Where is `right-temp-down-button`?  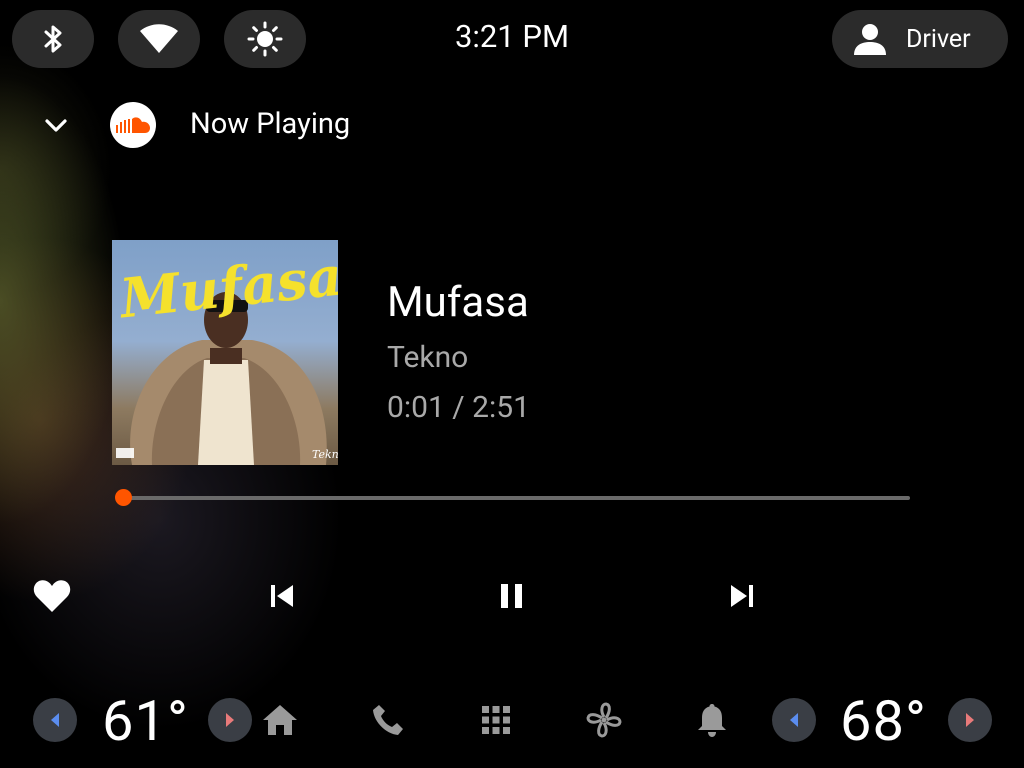 right-temp-down-button is located at coordinates (794, 720).